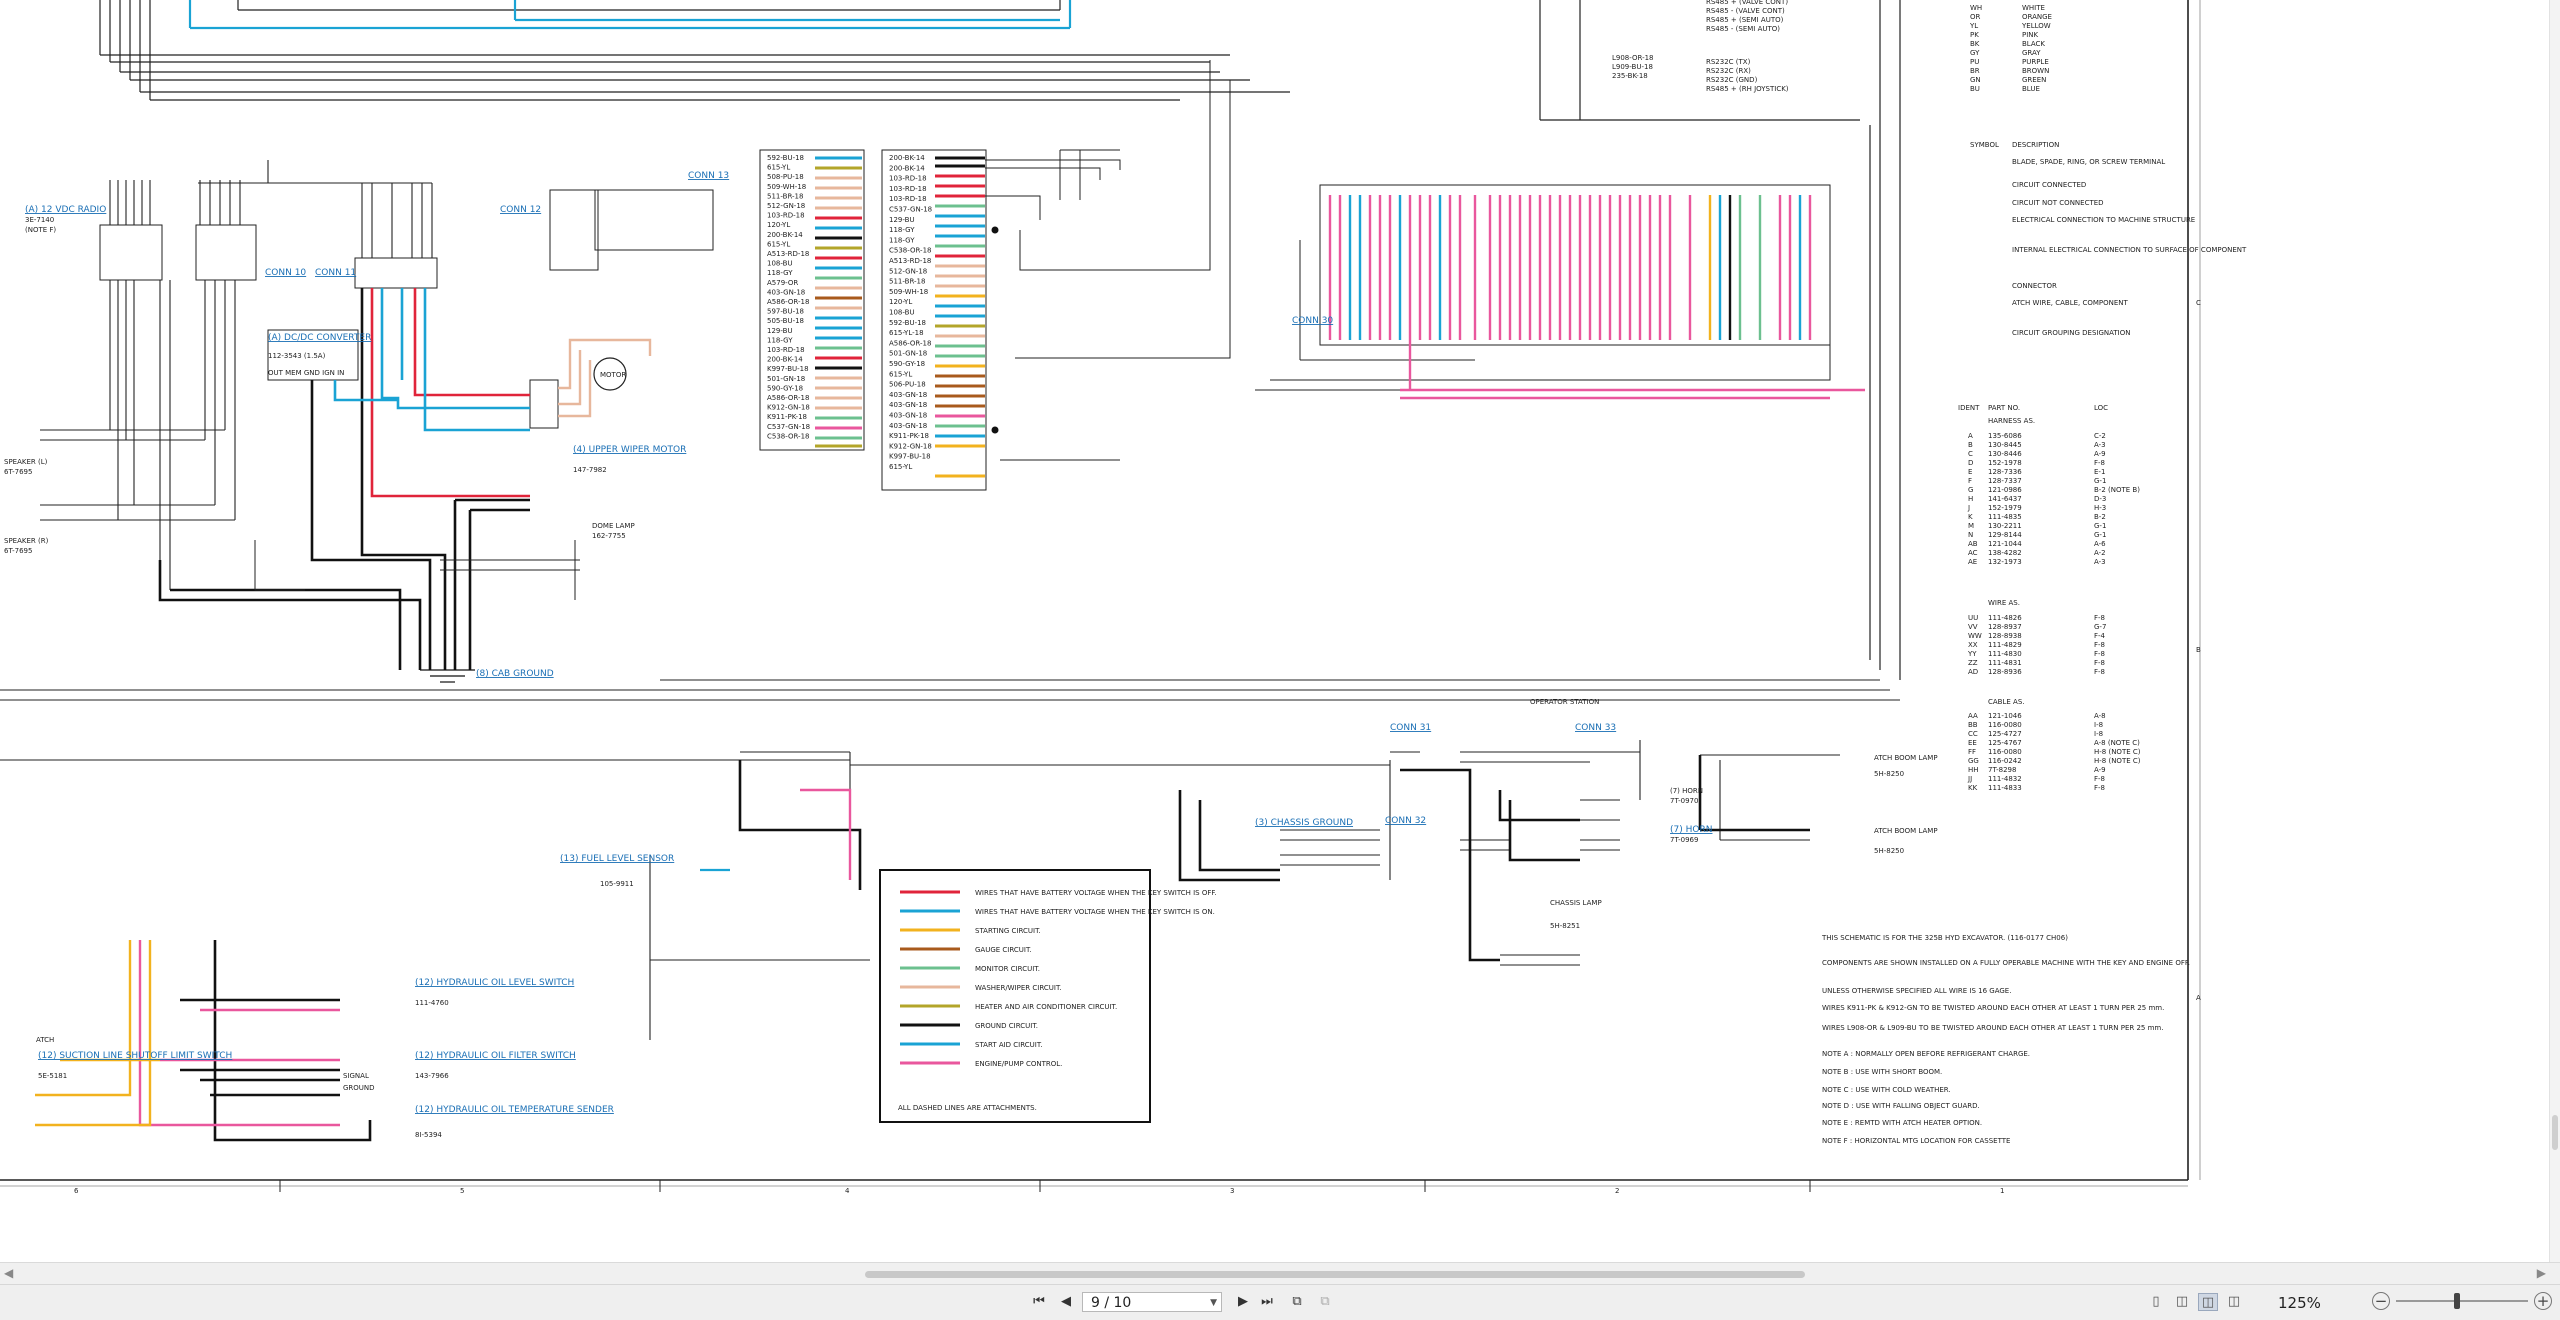 The height and width of the screenshot is (1320, 2560). I want to click on chevron-down-icon: ▼, so click(1213, 1303).